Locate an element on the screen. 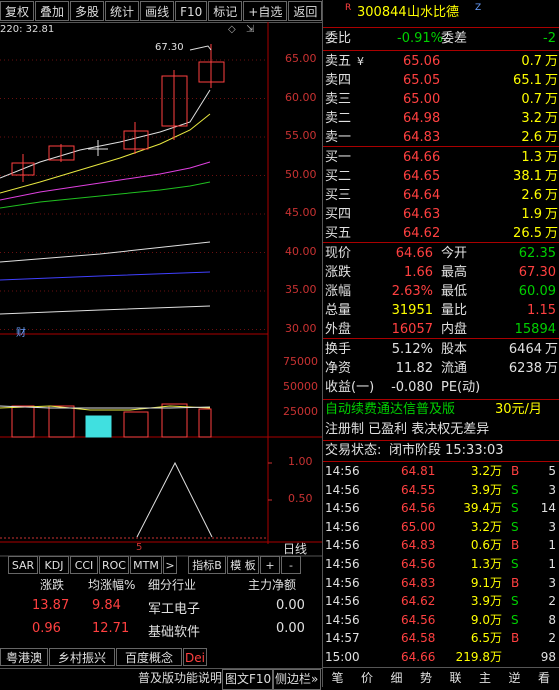  tick-count: 2 is located at coordinates (552, 601).